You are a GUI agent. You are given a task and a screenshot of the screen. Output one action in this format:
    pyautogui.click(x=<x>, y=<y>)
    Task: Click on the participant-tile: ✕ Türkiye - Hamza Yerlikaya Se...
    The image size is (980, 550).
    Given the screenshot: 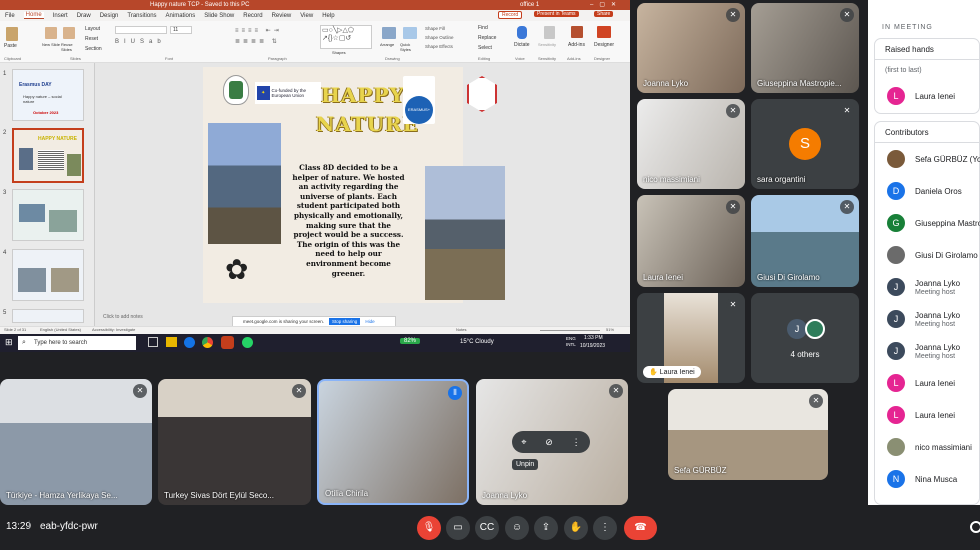 What is the action you would take?
    pyautogui.click(x=76, y=442)
    